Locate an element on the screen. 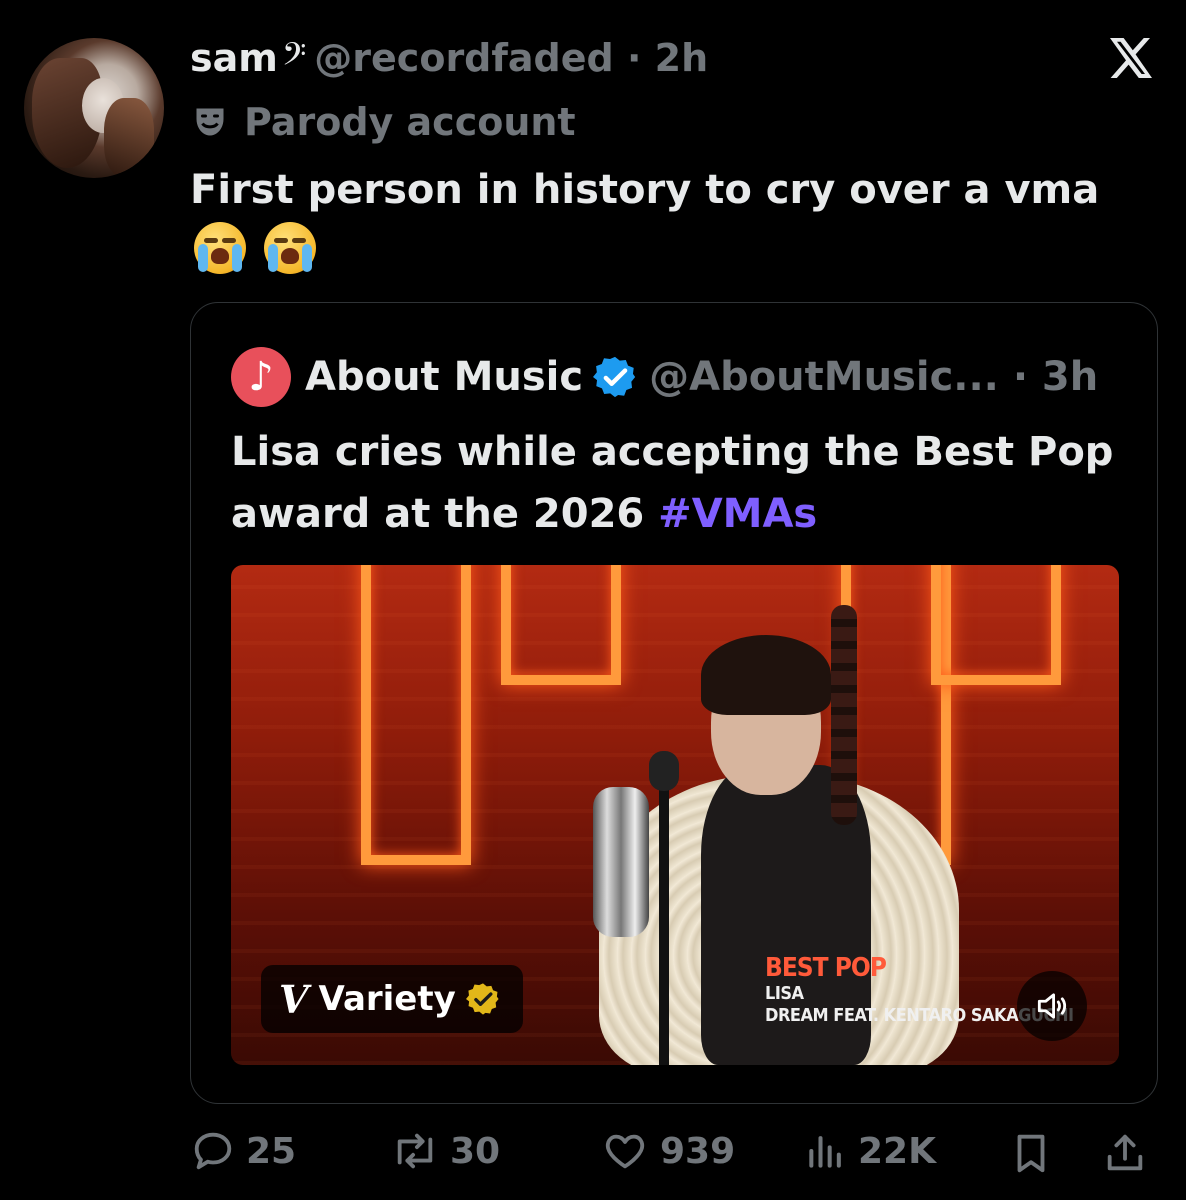  share-icon is located at coordinates (1125, 1152).